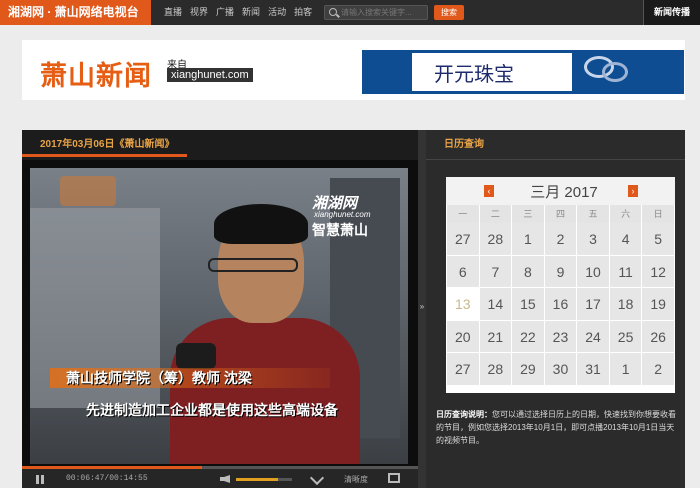  Describe the element at coordinates (463, 304) in the screenshot. I see `calendar-day: 13` at that location.